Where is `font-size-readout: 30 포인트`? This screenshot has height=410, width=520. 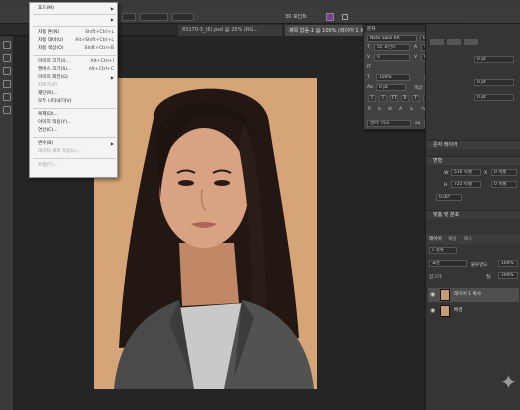 font-size-readout: 30 포인트 is located at coordinates (296, 16).